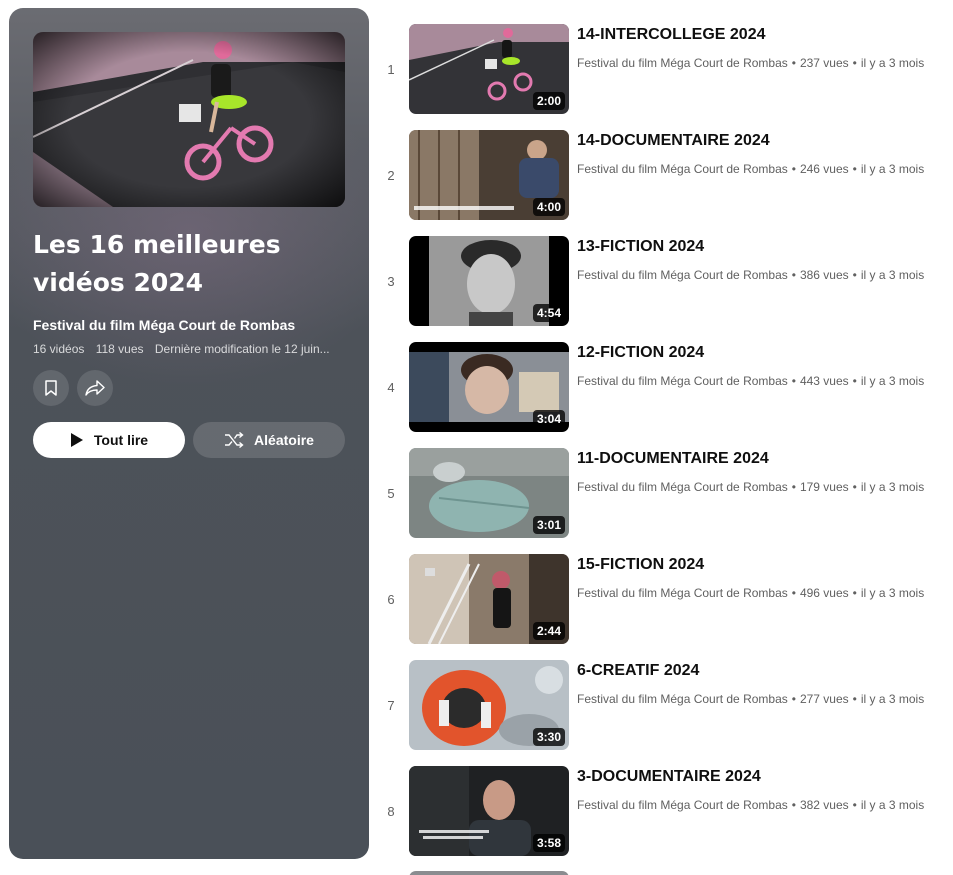  What do you see at coordinates (824, 63) in the screenshot?
I see `video-views: 237 vues` at bounding box center [824, 63].